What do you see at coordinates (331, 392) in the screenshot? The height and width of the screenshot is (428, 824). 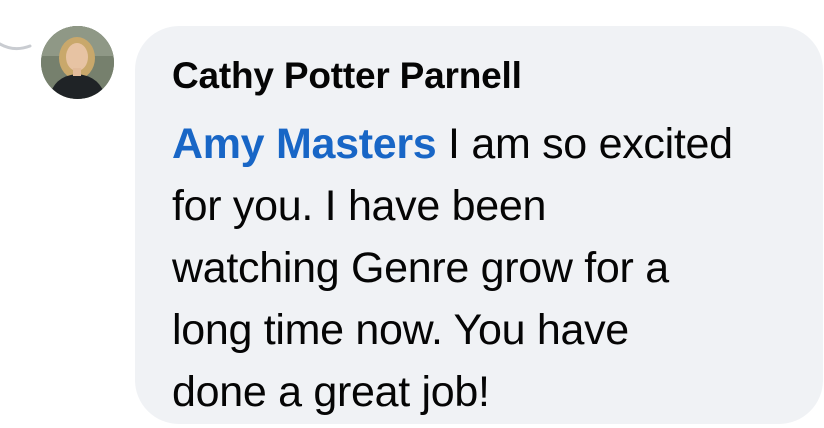 I see `comment-line-5: done a great job!` at bounding box center [331, 392].